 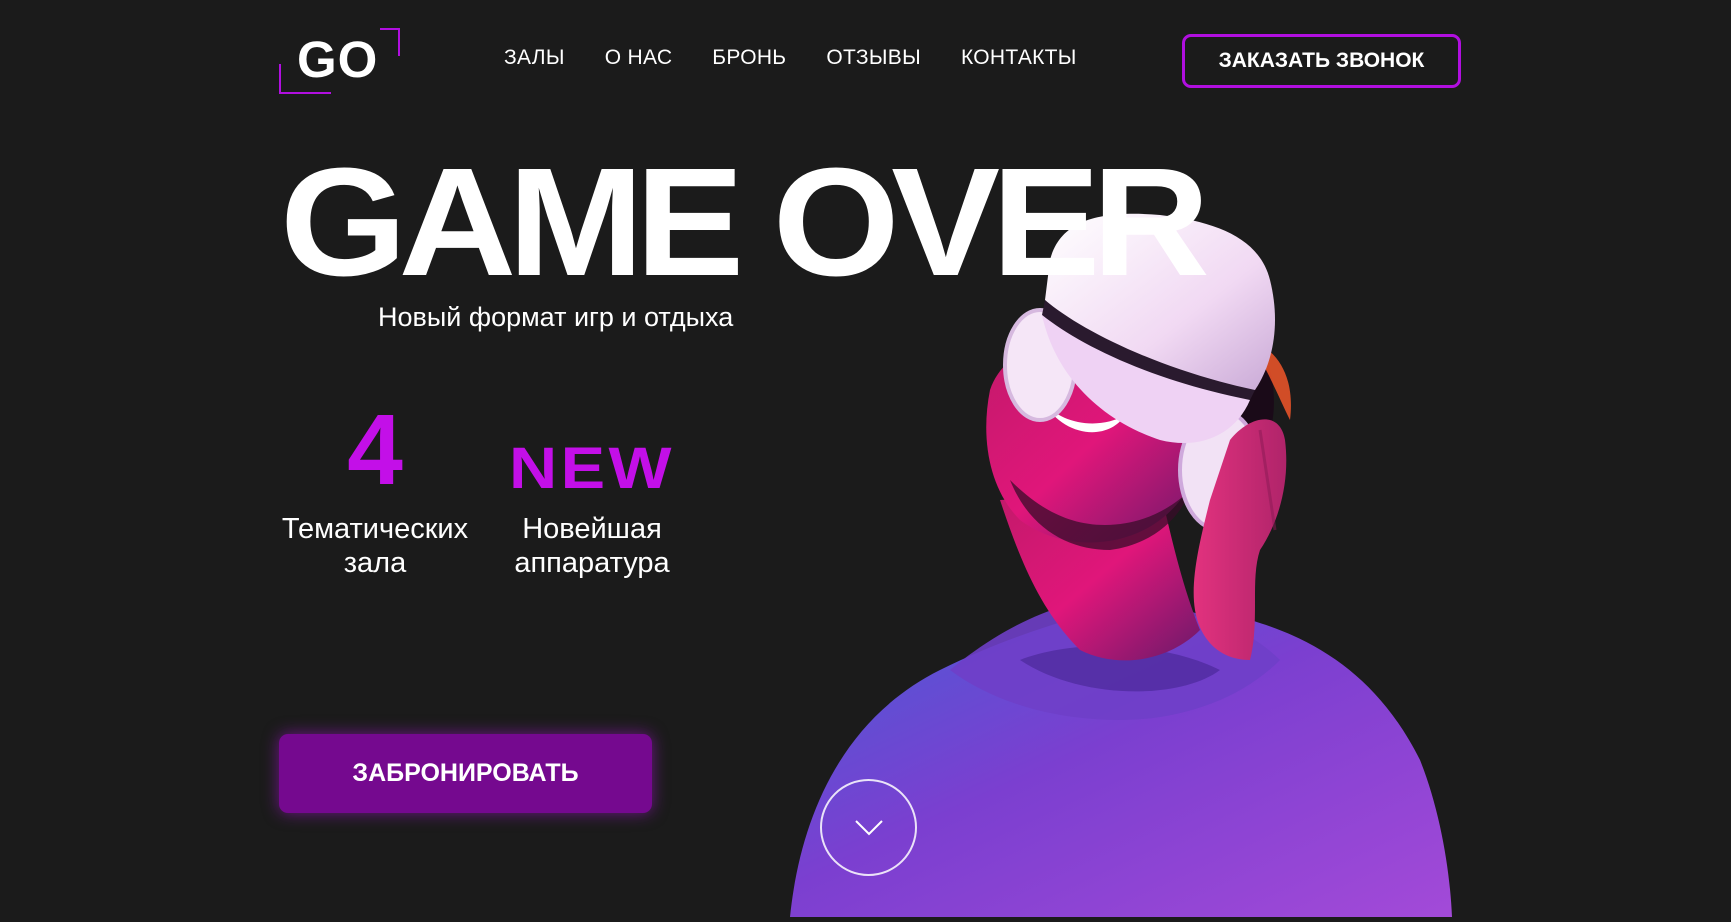 What do you see at coordinates (375, 450) in the screenshot?
I see `stat-halls-value: 4` at bounding box center [375, 450].